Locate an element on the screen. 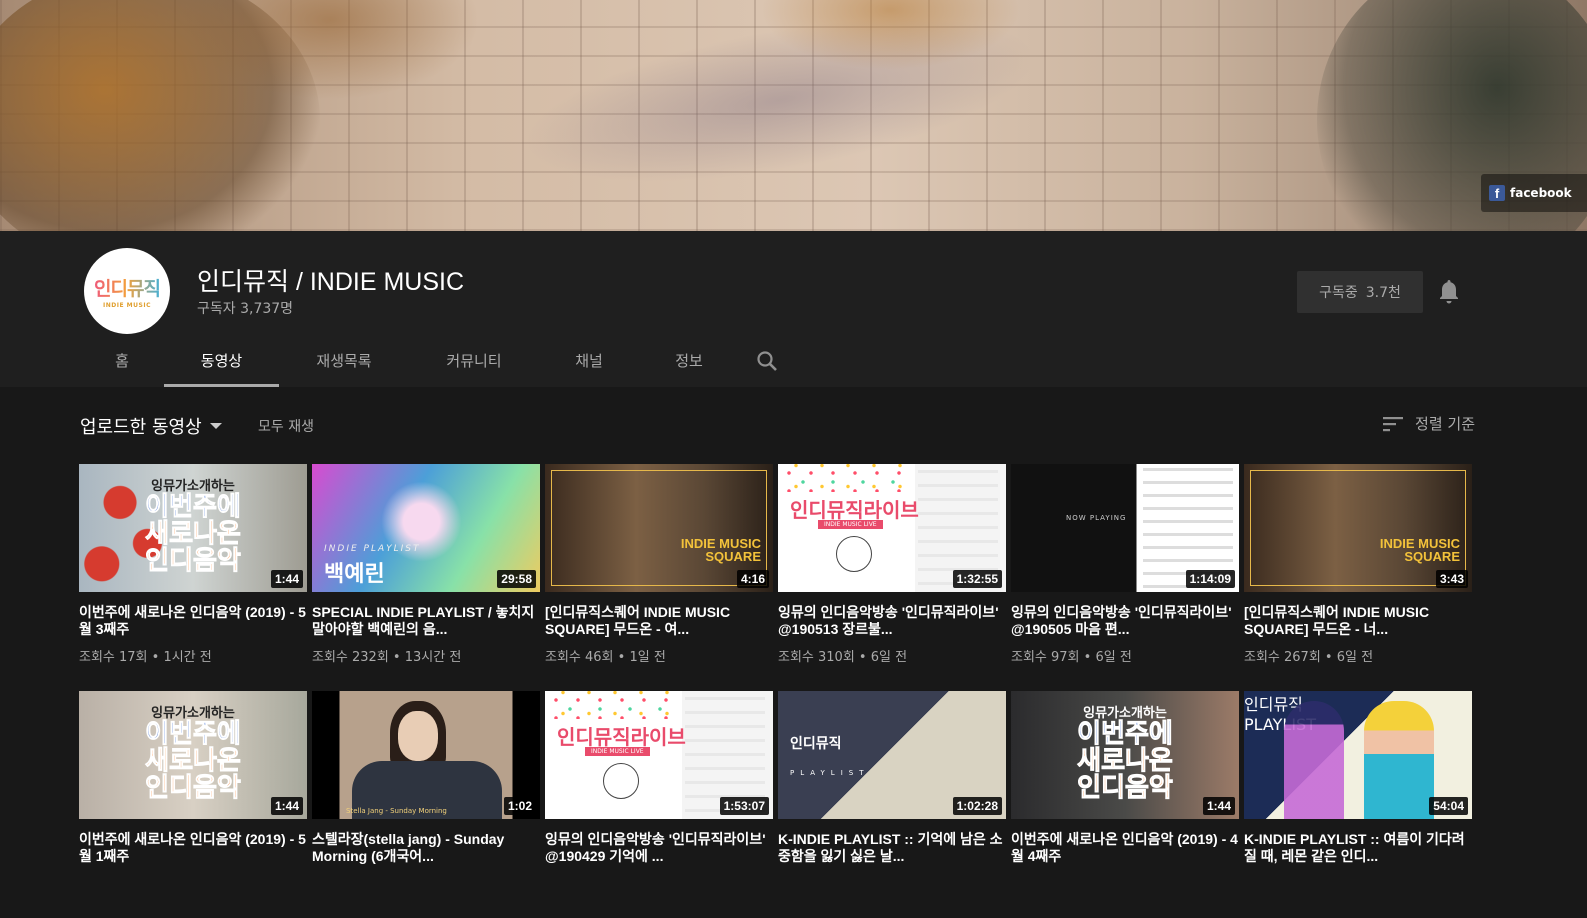 This screenshot has width=1587, height=918. video-duration: 54:04 is located at coordinates (1448, 806).